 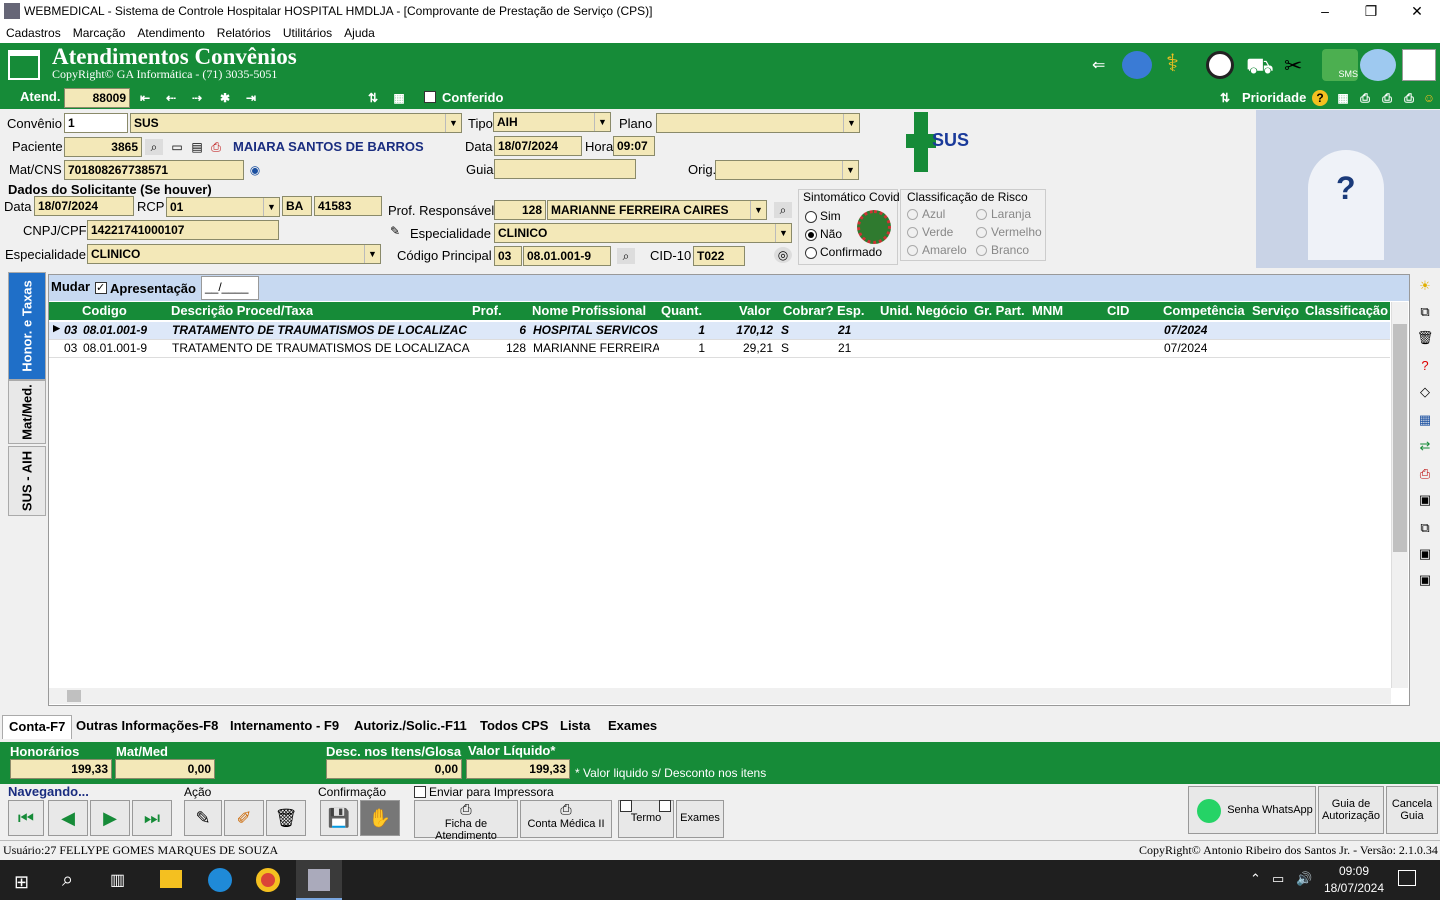 What do you see at coordinates (1180, 65) in the screenshot?
I see `caduceus-icon: ⚕` at bounding box center [1180, 65].